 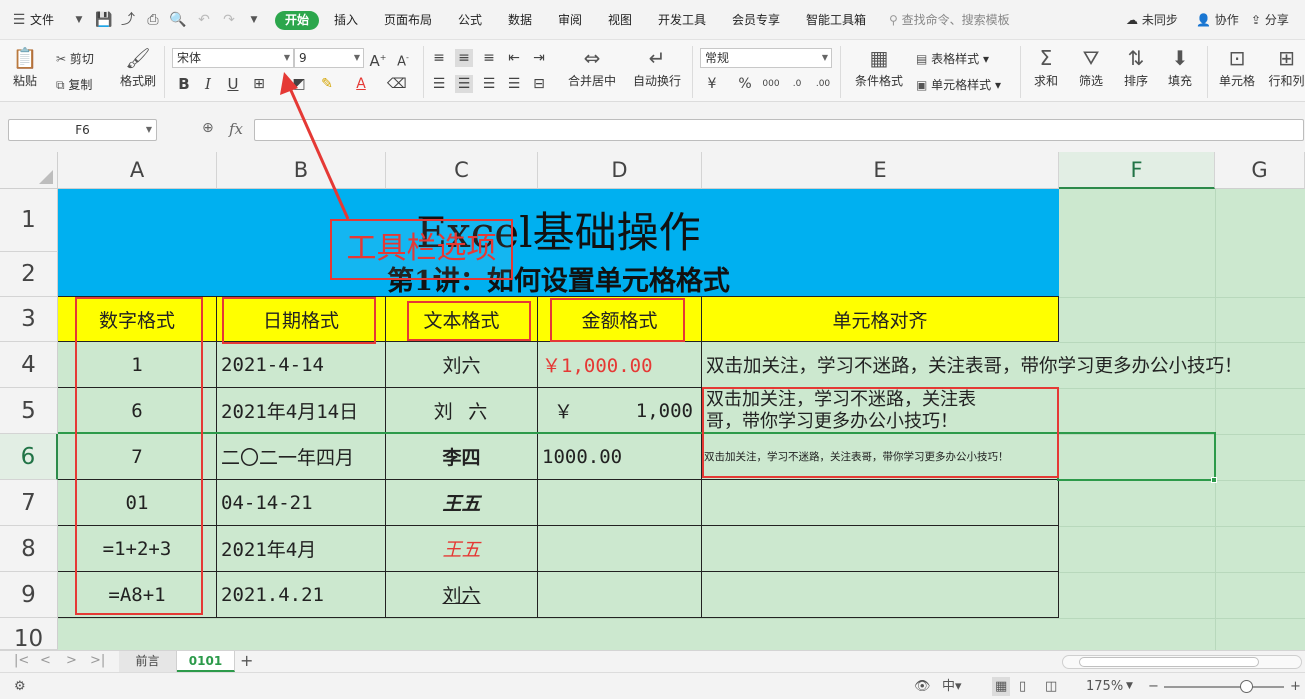 What do you see at coordinates (29, 220) in the screenshot?
I see `row-header-1: 1` at bounding box center [29, 220].